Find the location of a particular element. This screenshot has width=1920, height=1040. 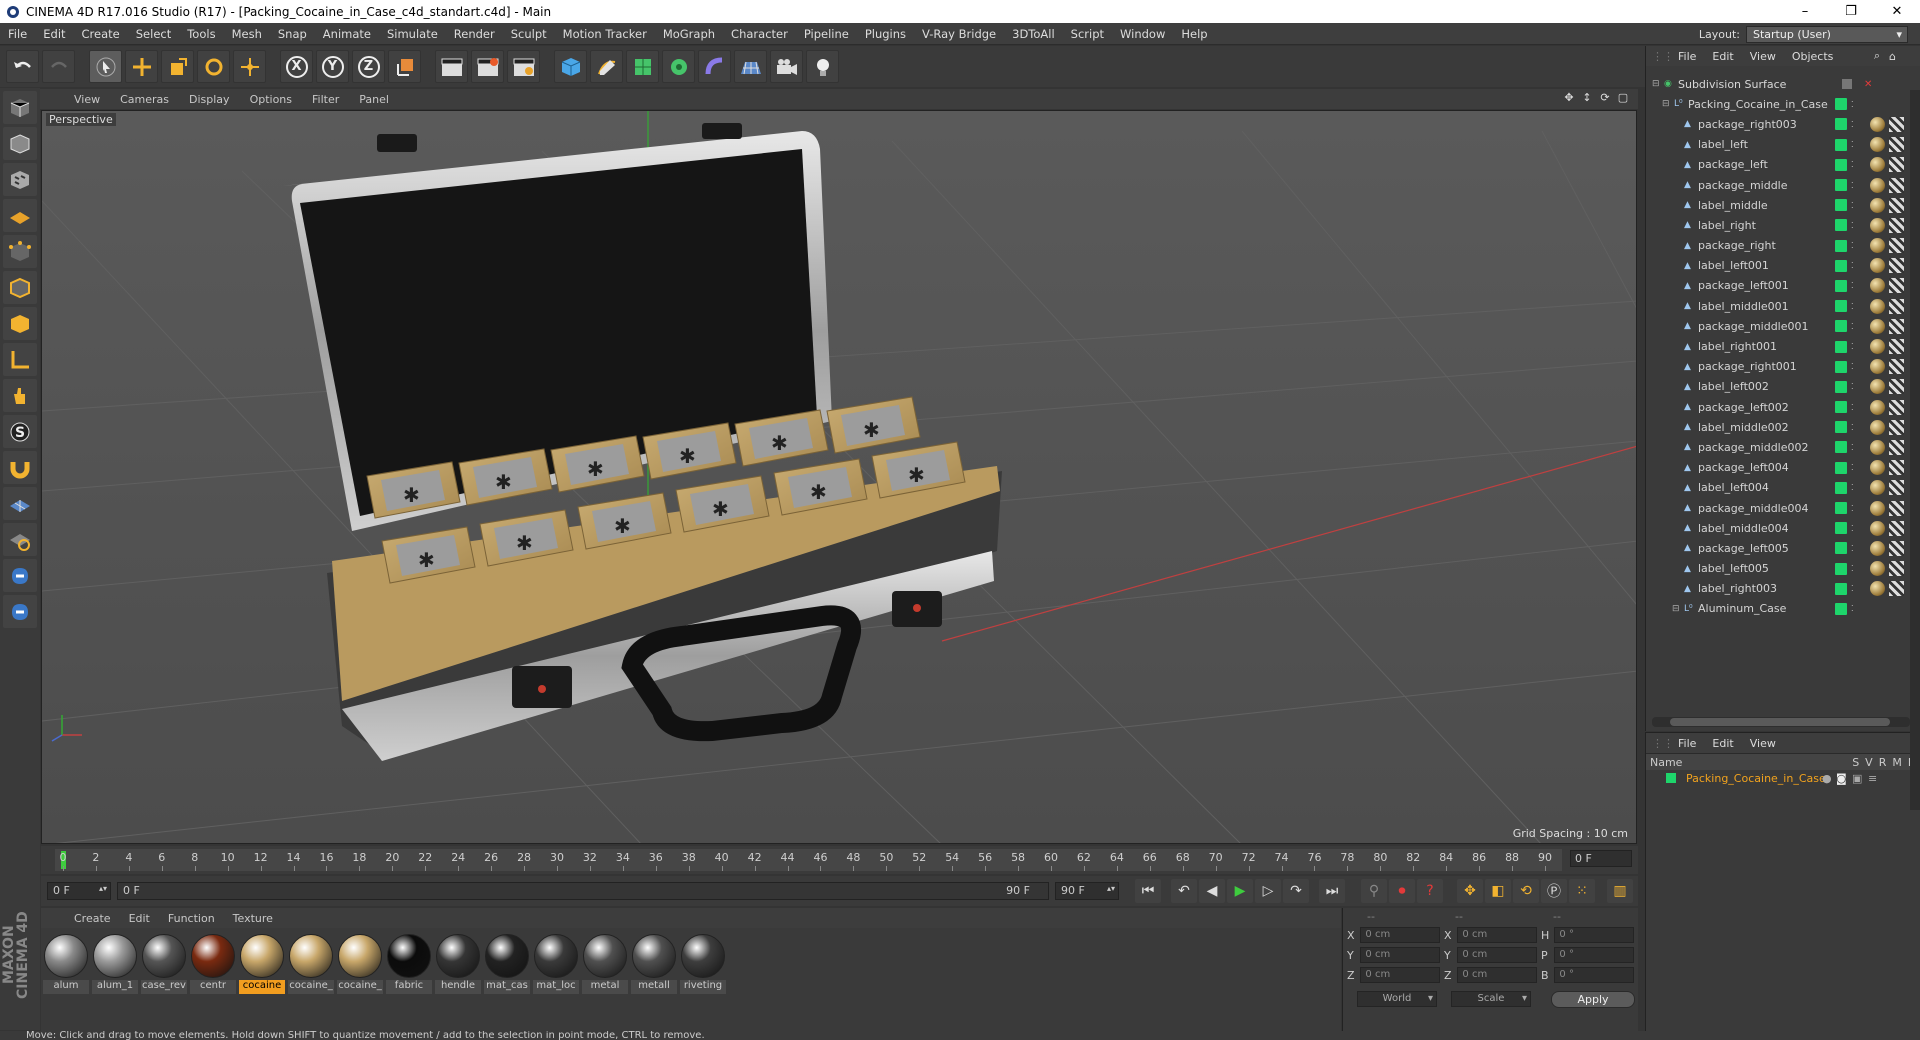

maximize-view-icon: ▢ is located at coordinates (1623, 98).